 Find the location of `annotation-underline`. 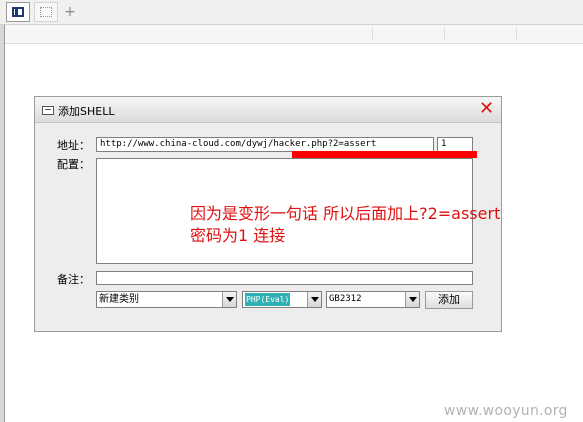

annotation-underline is located at coordinates (384, 154).